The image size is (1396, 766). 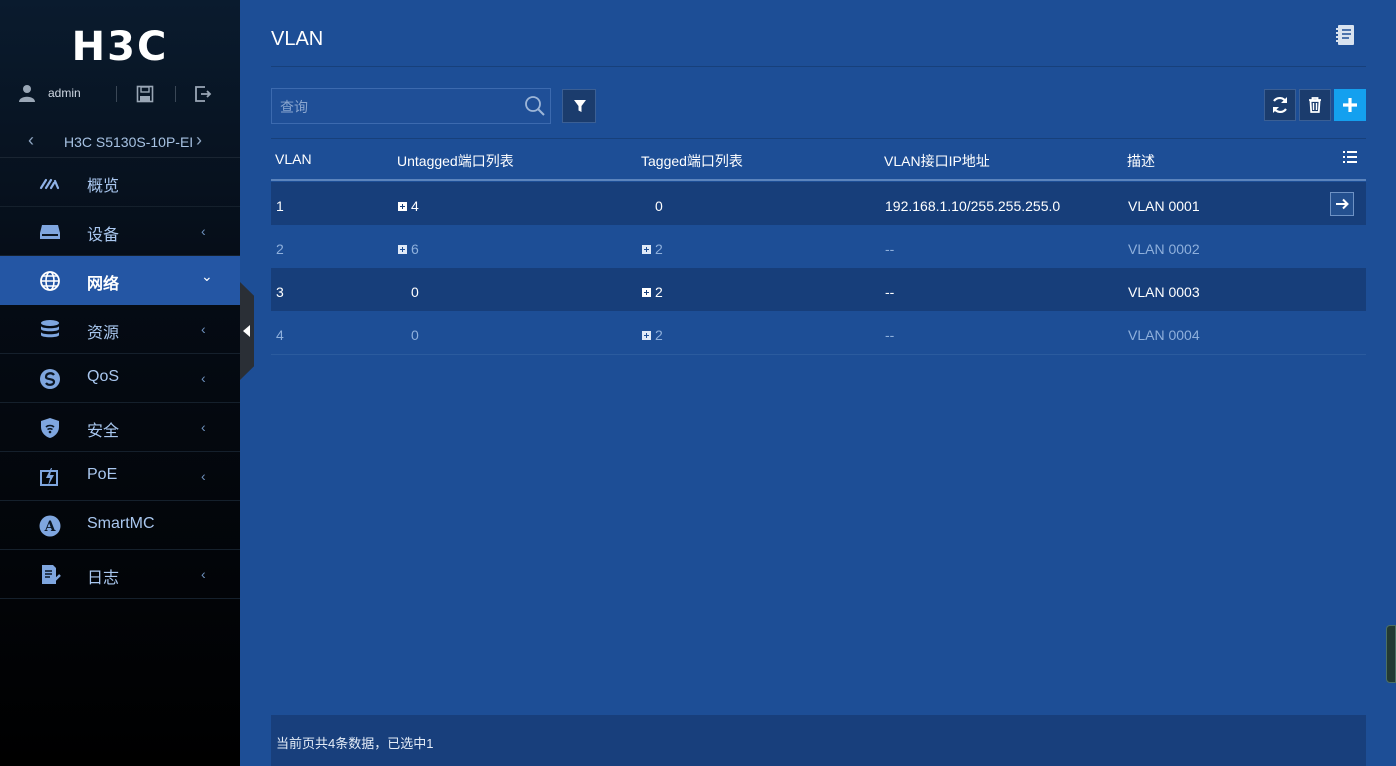 I want to click on nav-item-resource: 资源 ‹, so click(x=120, y=329).